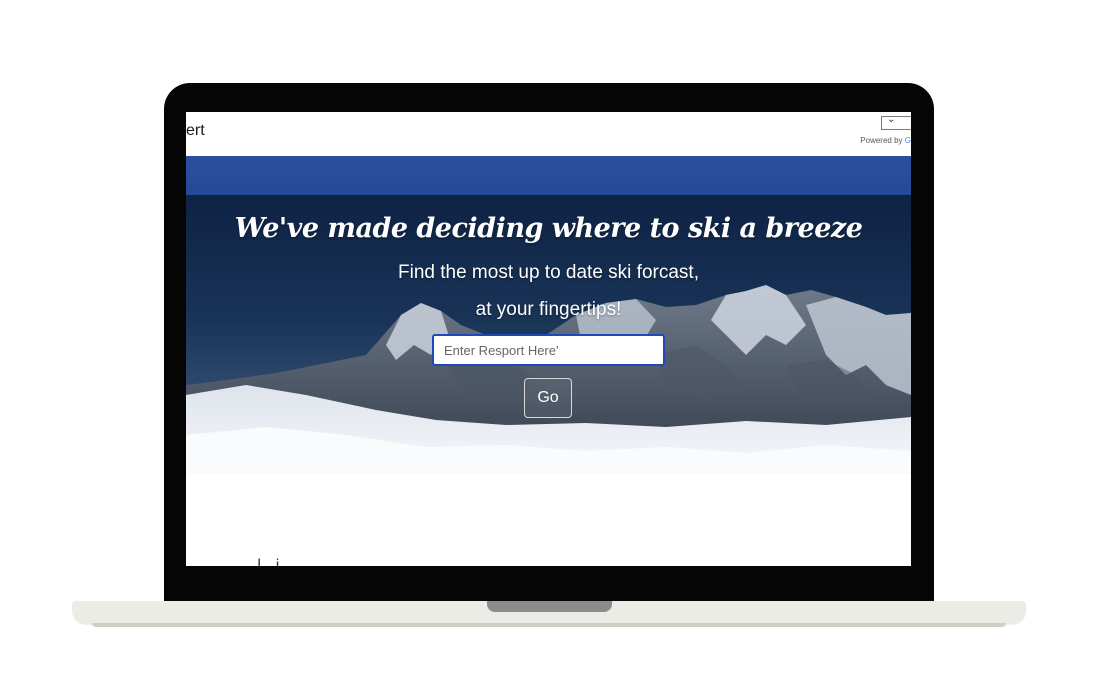 The width and height of the screenshot is (1098, 674). I want to click on google-logo: G, so click(907, 140).